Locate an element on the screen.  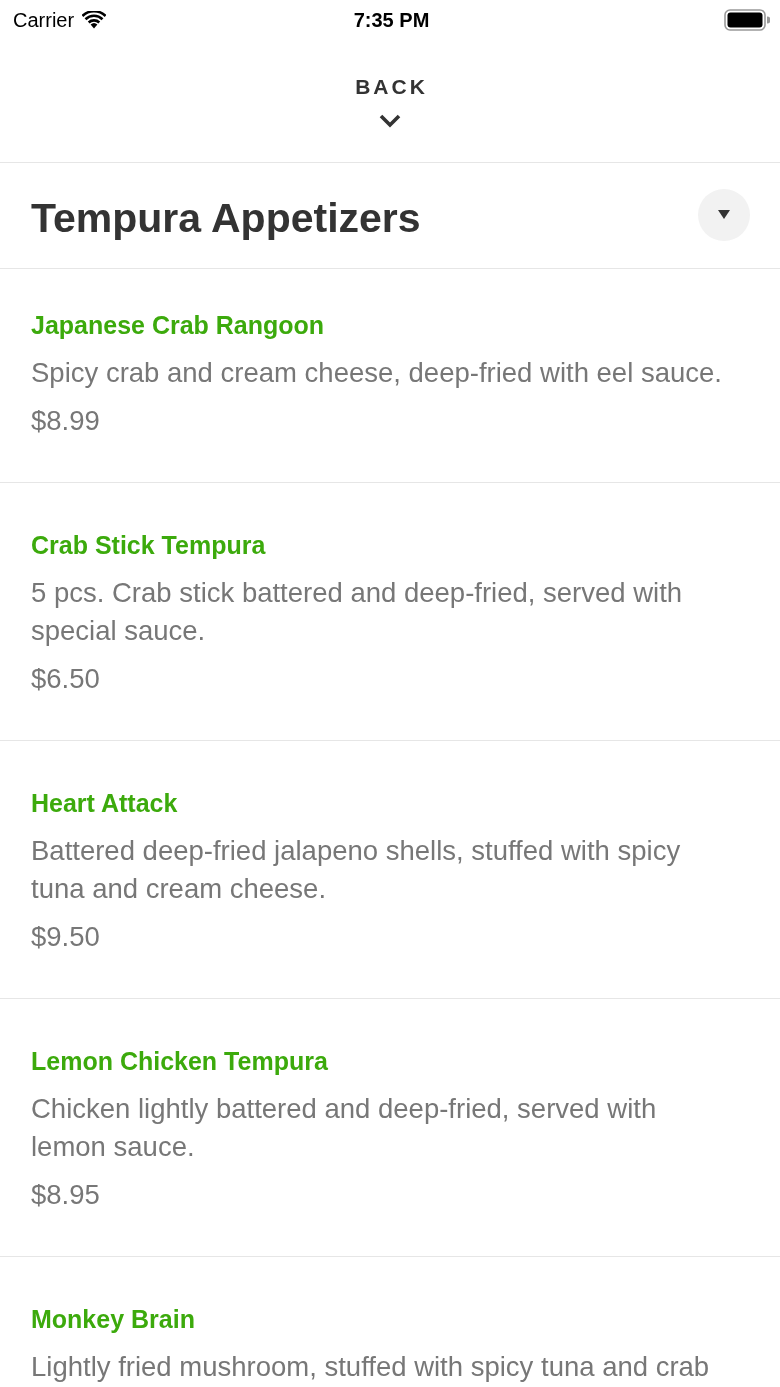
item-price: $9.50 is located at coordinates (66, 937).